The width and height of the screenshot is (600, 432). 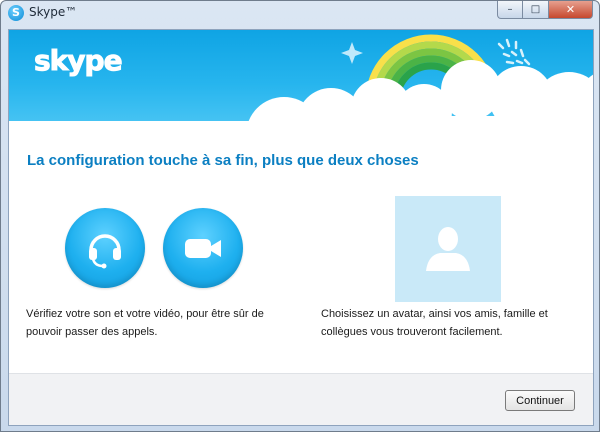 I want to click on video-camera-icon, so click(x=203, y=248).